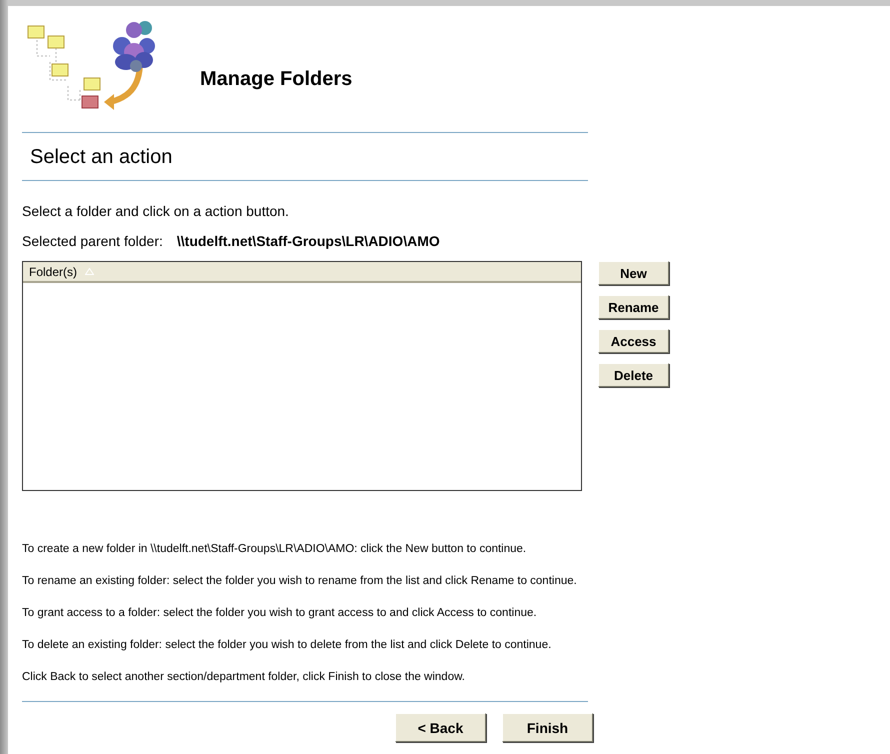 This screenshot has height=754, width=890. I want to click on action-button: Delete, so click(633, 375).